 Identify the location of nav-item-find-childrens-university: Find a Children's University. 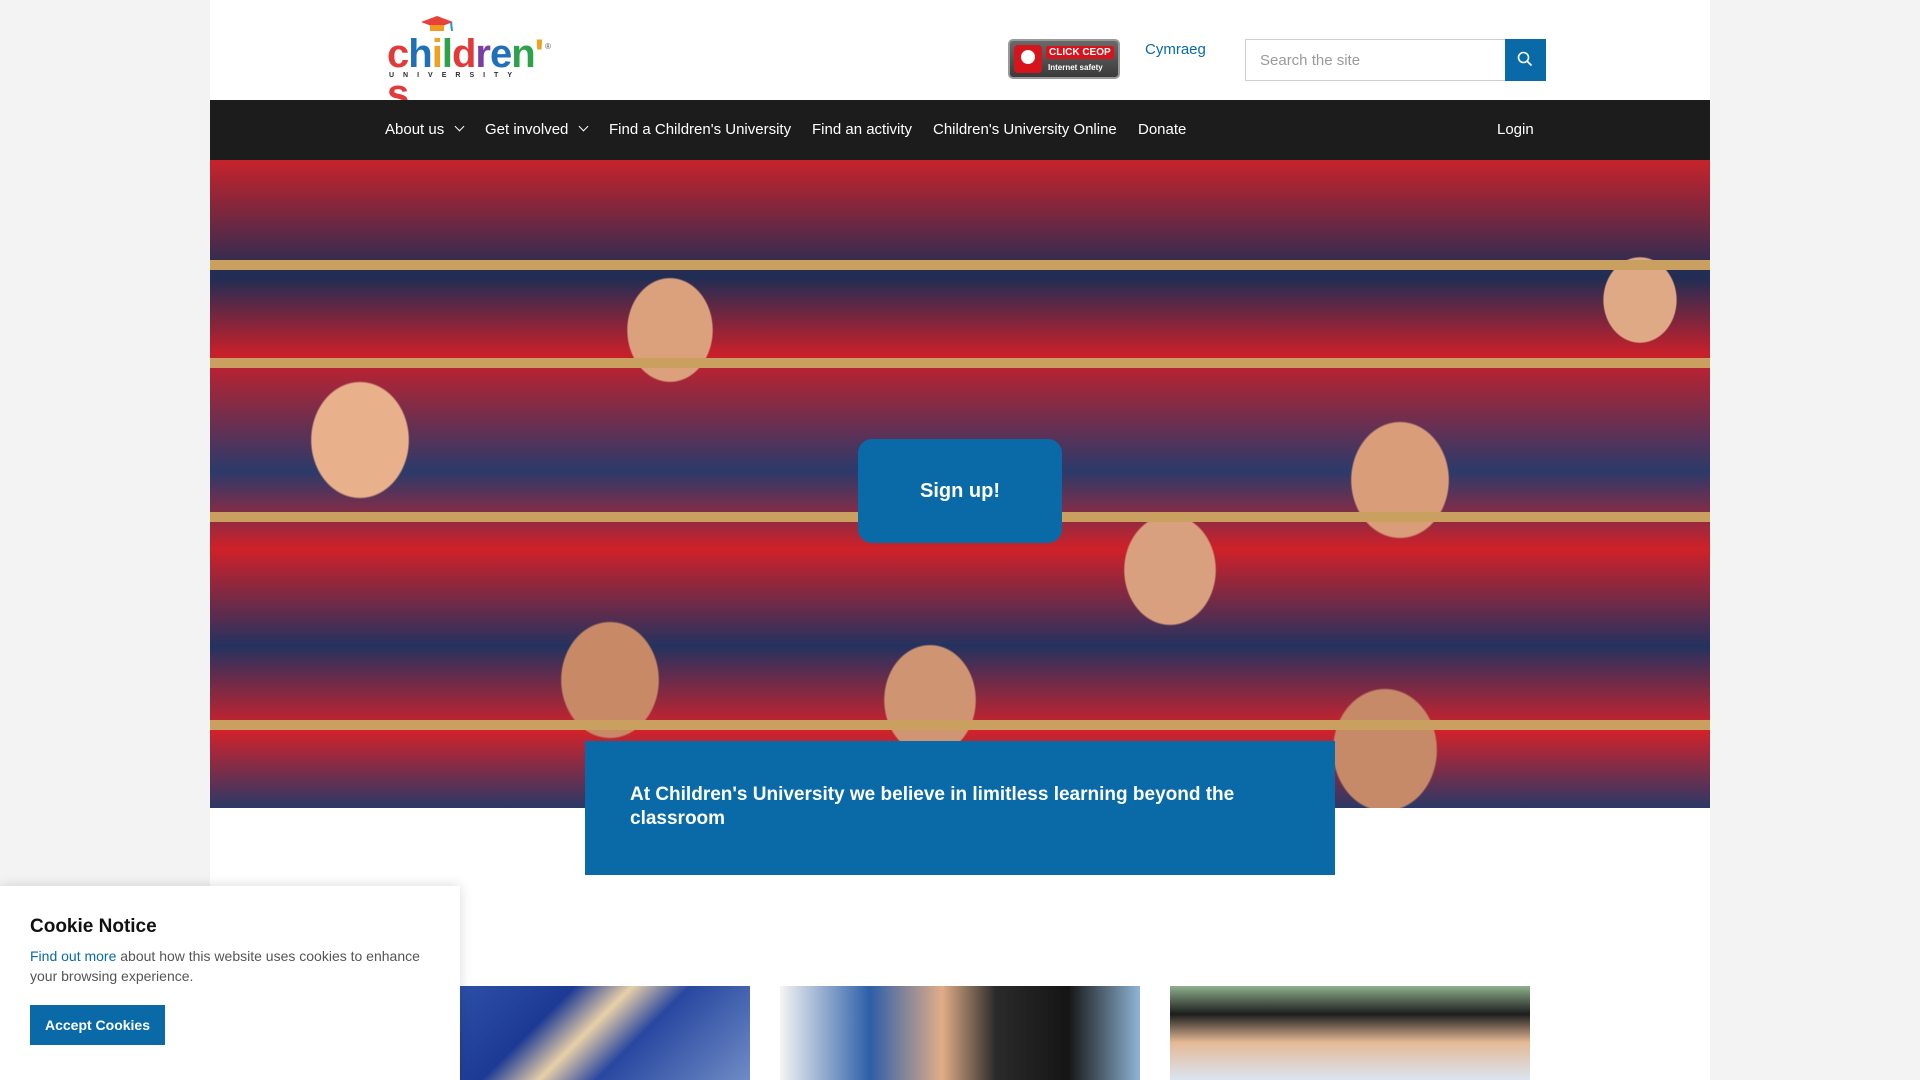
(700, 130).